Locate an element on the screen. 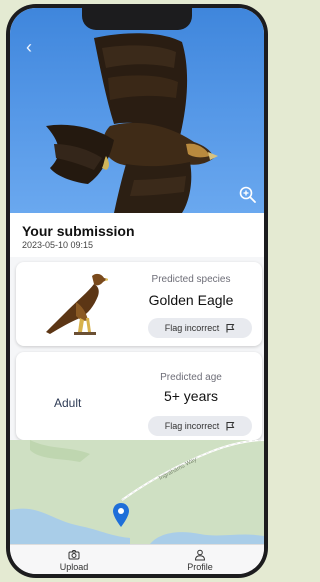  predicted-age-label: Predicted age is located at coordinates (191, 377).